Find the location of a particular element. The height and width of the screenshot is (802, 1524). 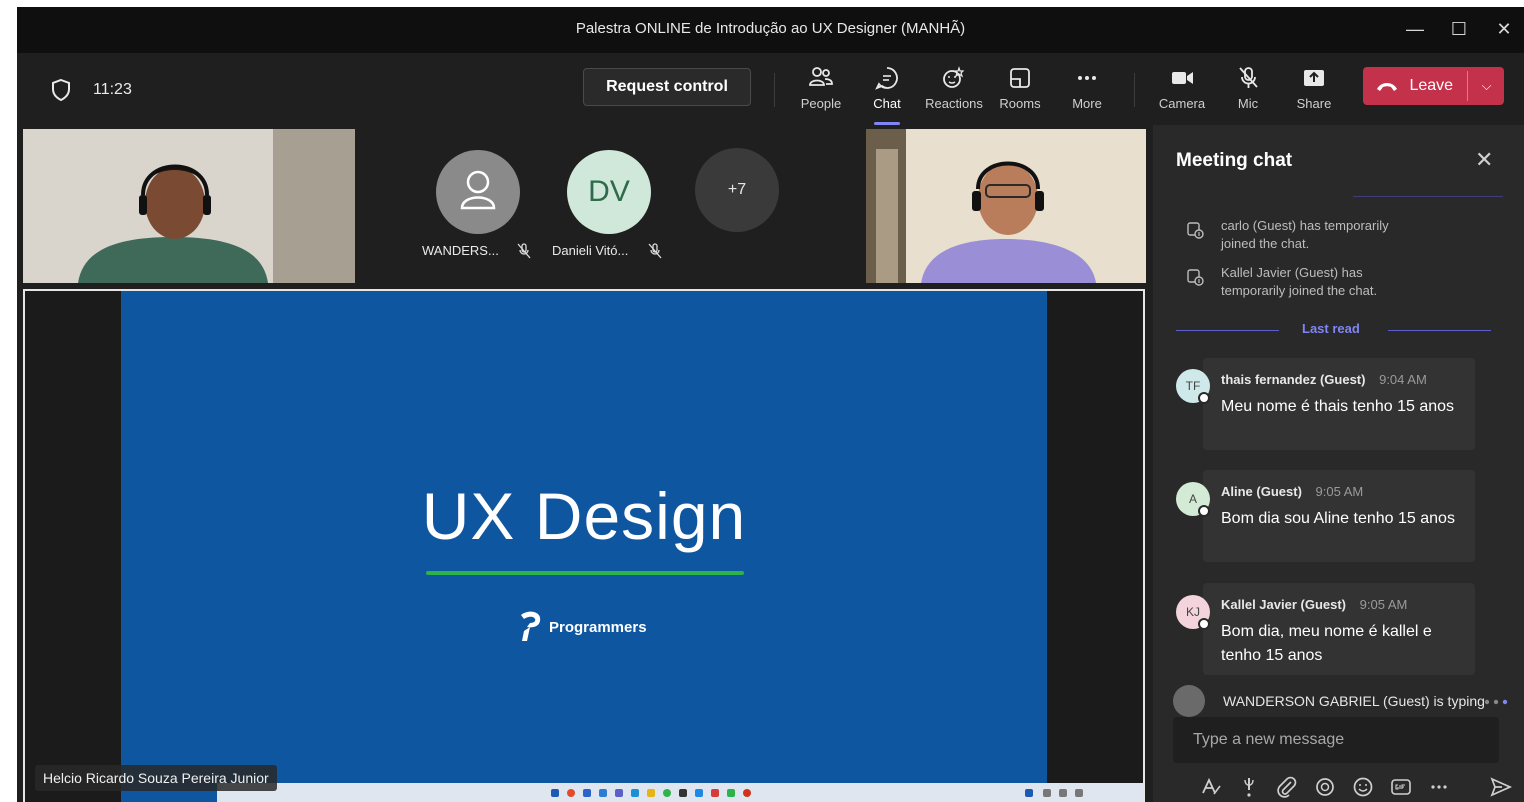

rooms-button: Rooms is located at coordinates (1020, 93).